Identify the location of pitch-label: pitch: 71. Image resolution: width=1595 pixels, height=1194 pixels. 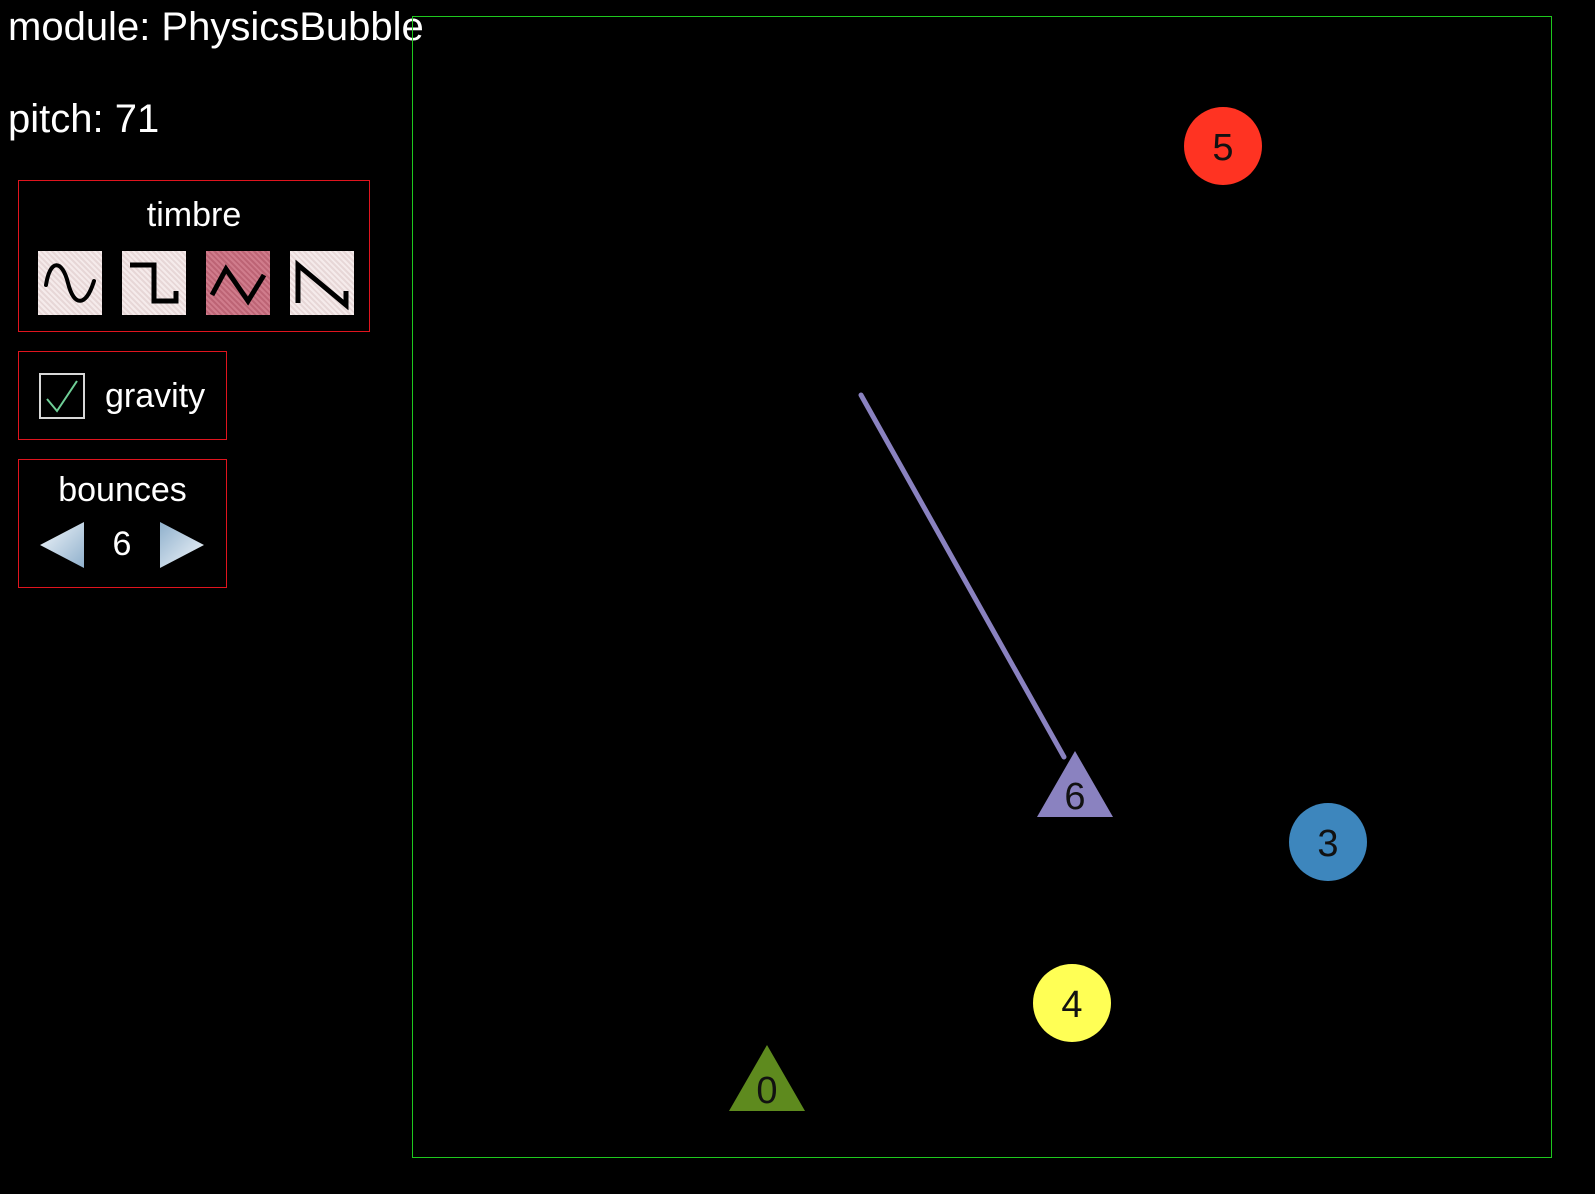
(84, 119).